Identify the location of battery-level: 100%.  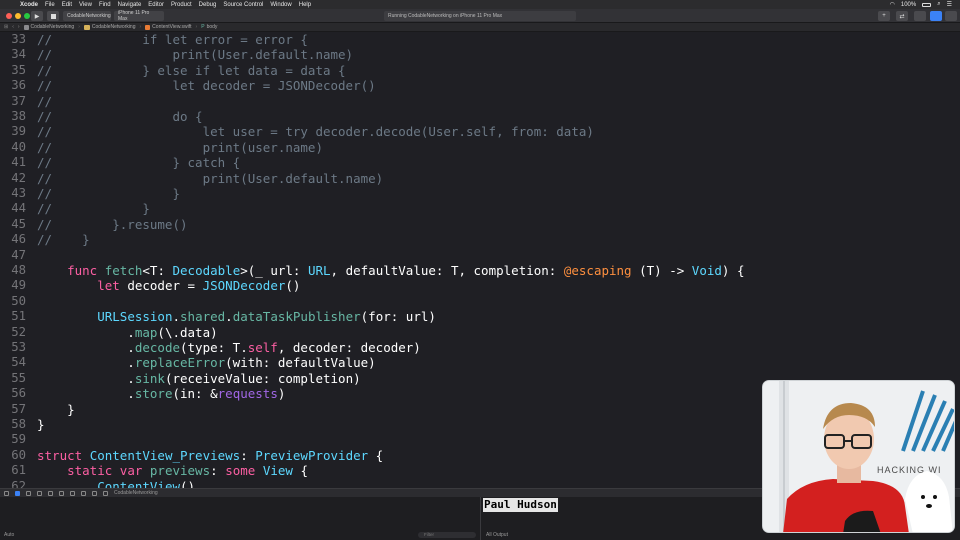
(908, 5).